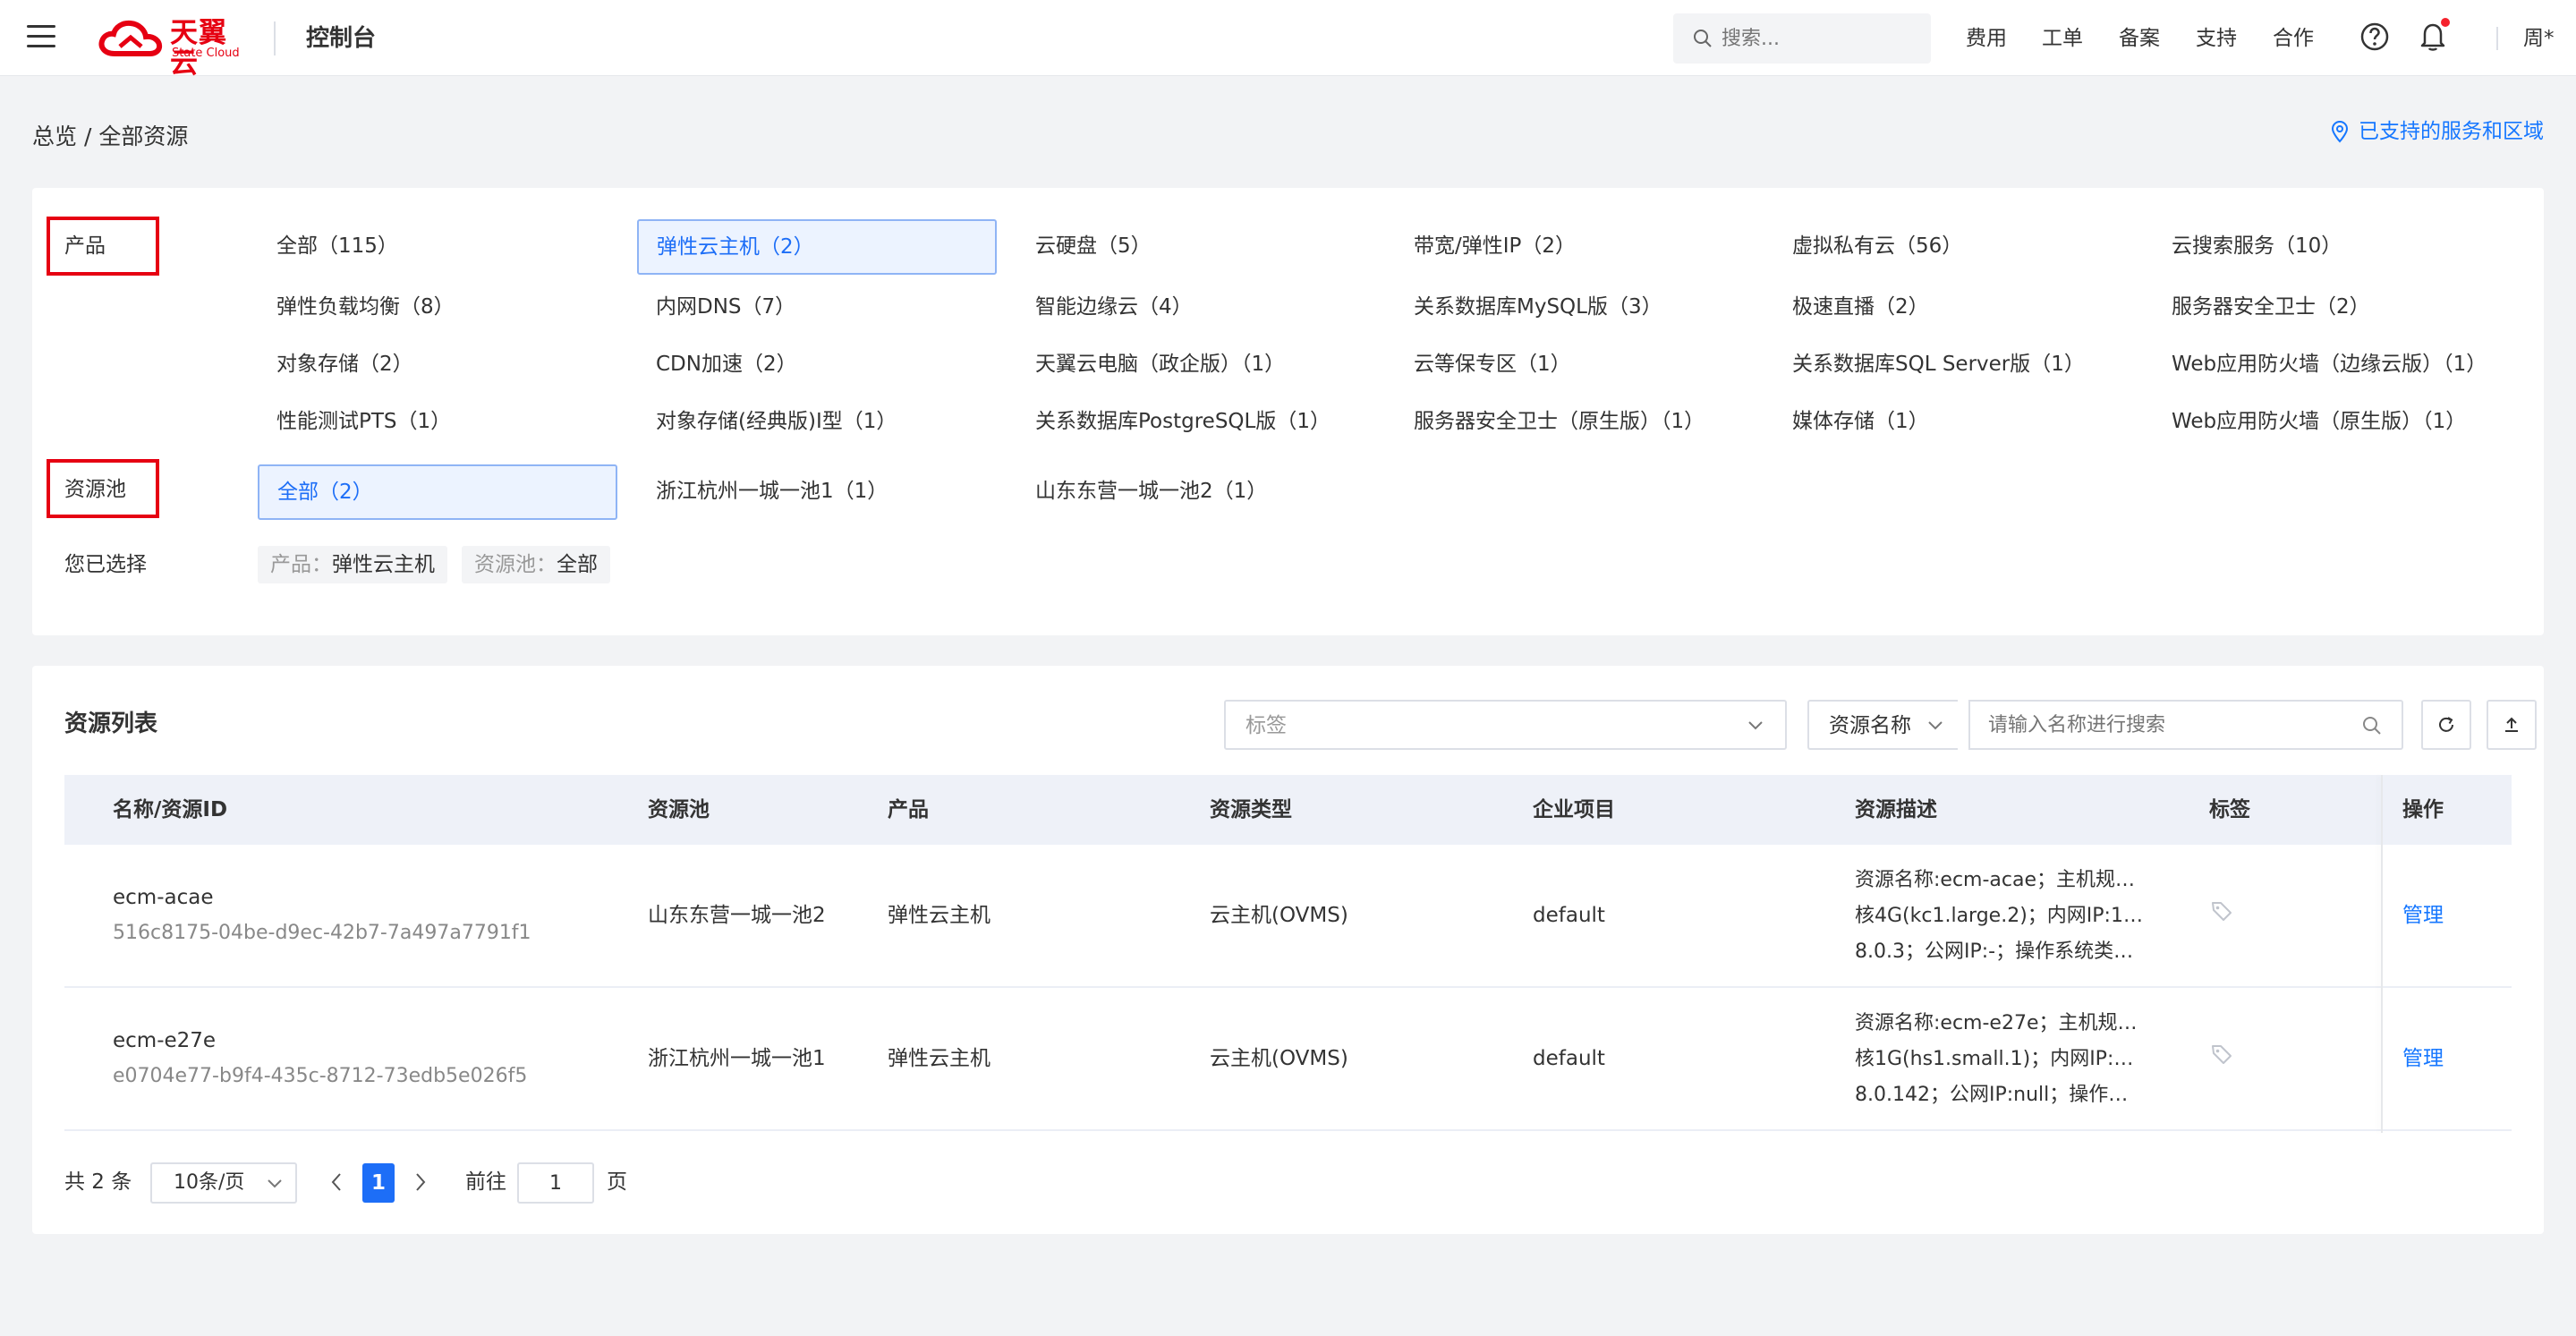  What do you see at coordinates (2539, 38) in the screenshot?
I see `user-menu: 周*` at bounding box center [2539, 38].